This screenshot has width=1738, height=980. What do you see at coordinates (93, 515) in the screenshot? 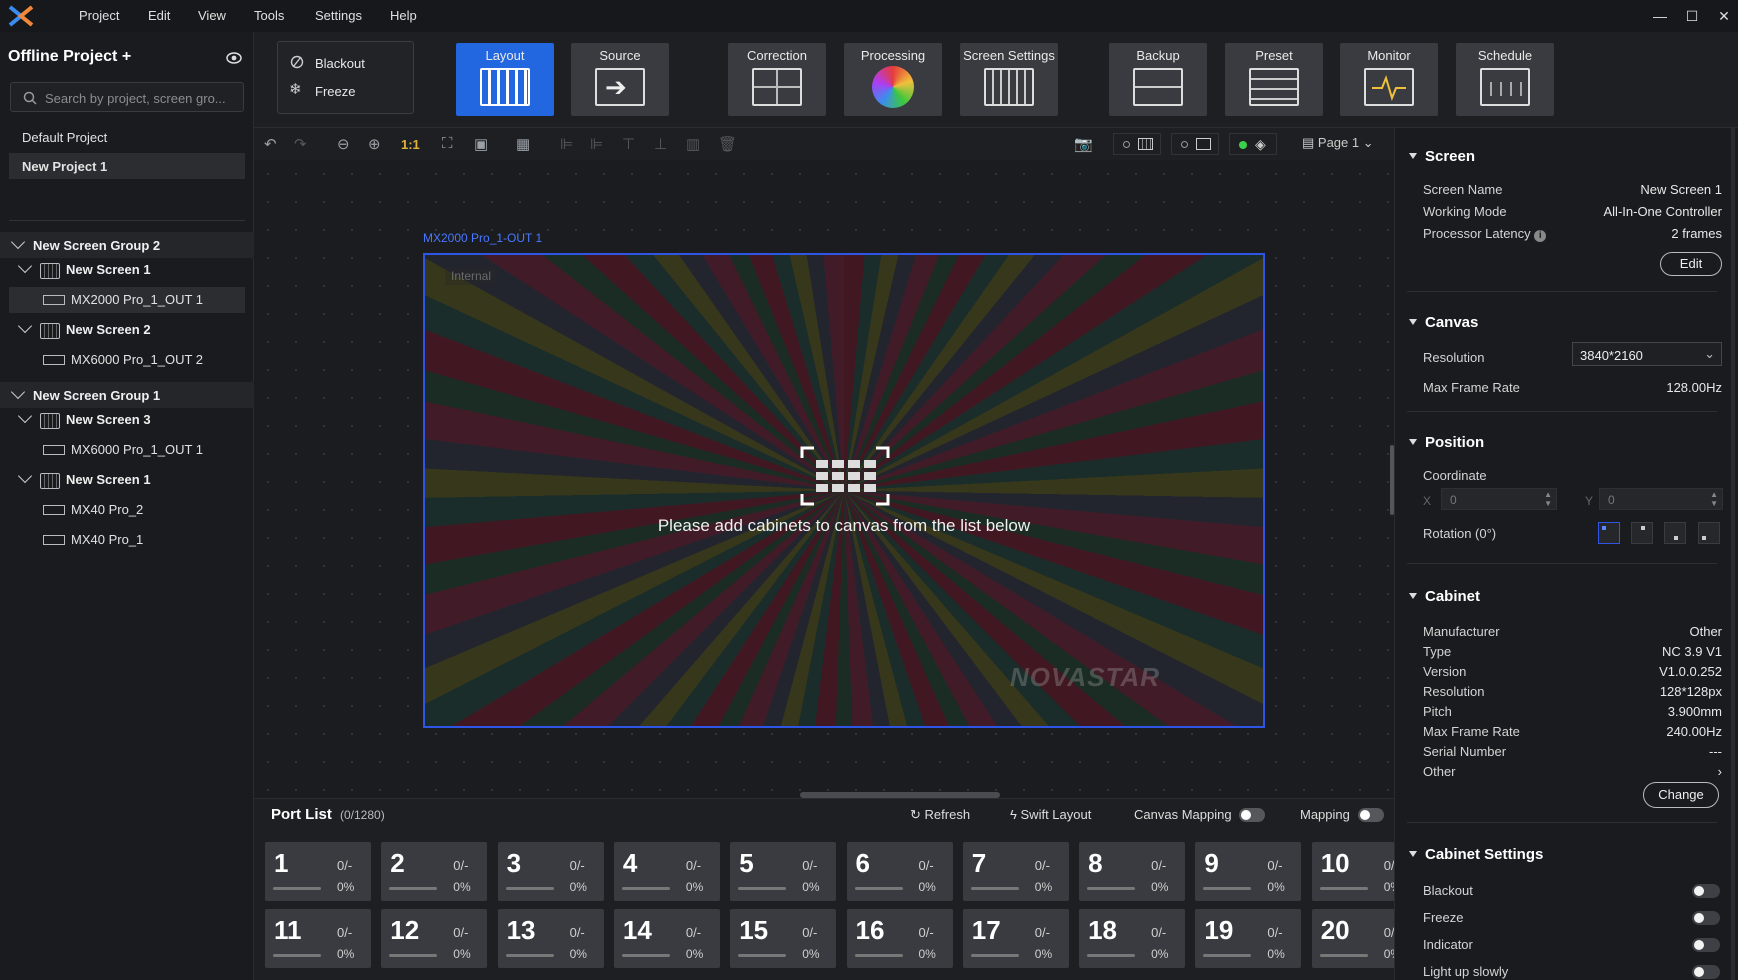
I see `output-item: MX40 Pro_2` at bounding box center [93, 515].